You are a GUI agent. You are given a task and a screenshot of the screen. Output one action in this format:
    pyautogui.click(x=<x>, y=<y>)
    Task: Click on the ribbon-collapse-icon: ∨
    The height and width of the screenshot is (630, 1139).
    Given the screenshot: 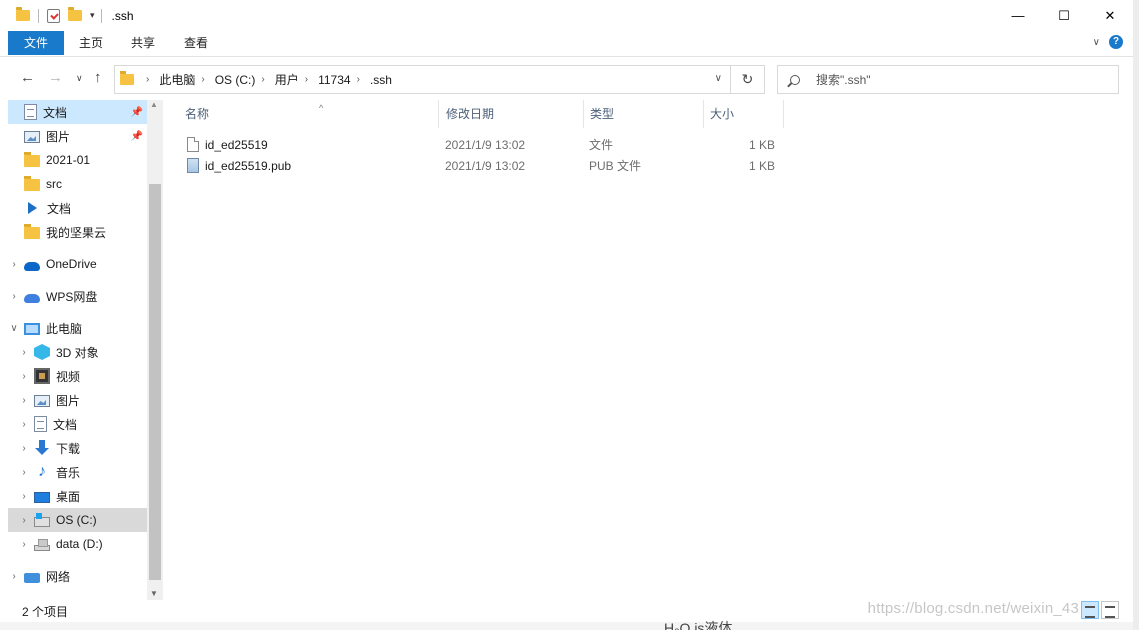 What is the action you would take?
    pyautogui.click(x=1096, y=42)
    